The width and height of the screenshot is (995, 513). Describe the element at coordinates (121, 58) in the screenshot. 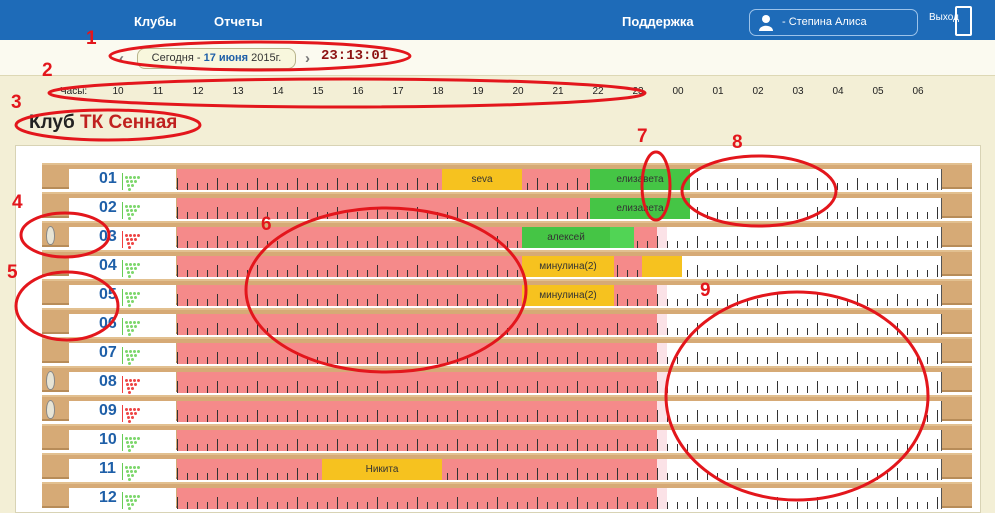

I see `previous-day-icon: ‹` at that location.